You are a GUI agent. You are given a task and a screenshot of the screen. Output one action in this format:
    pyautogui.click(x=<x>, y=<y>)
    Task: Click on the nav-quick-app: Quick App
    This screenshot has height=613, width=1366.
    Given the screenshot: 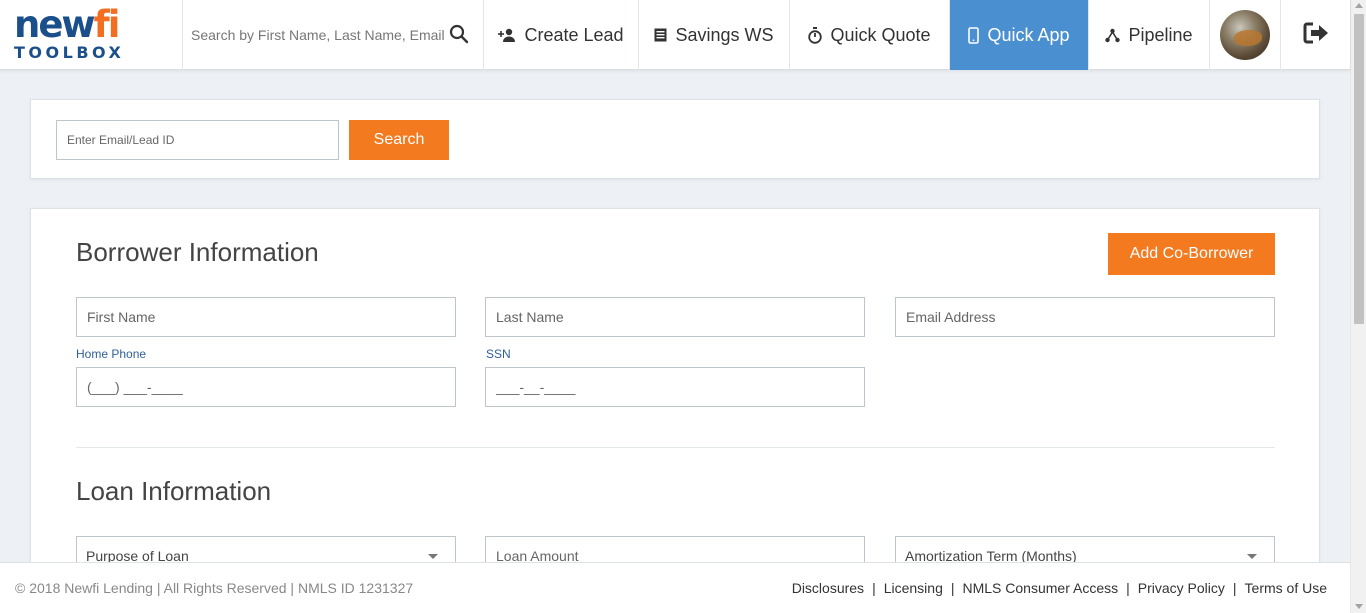 What is the action you would take?
    pyautogui.click(x=1019, y=35)
    